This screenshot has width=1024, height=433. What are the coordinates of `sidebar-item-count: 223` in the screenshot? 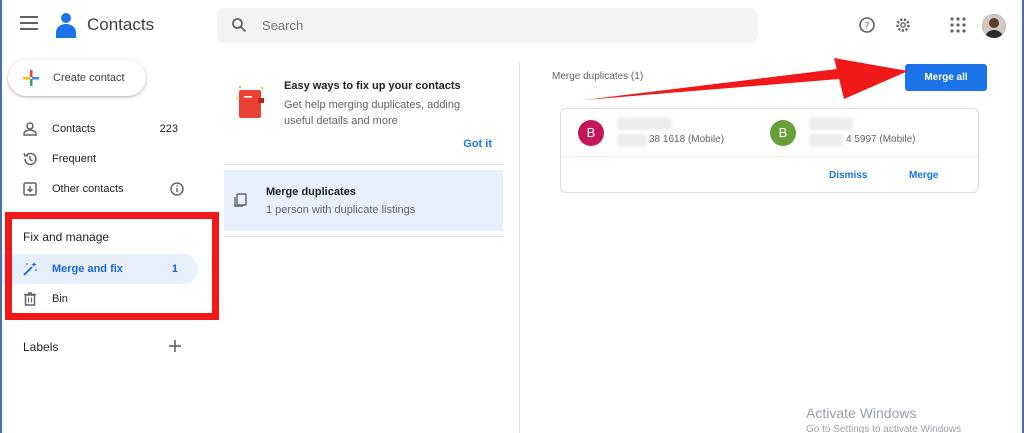 It's located at (168, 129).